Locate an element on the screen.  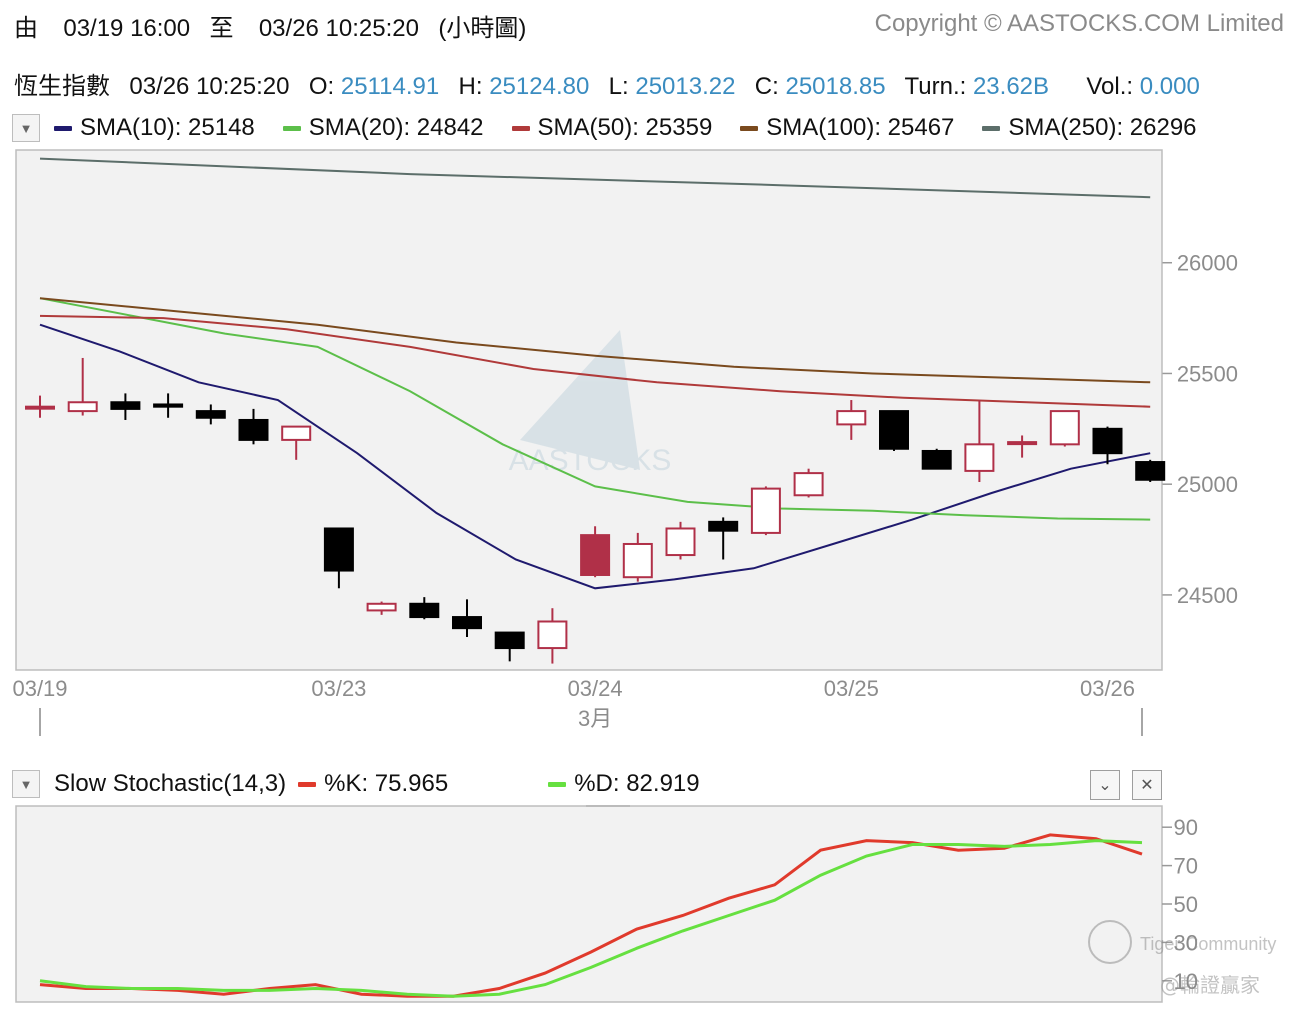
aastocks-watermark-text: AASTOCKS is located at coordinates (590, 460).